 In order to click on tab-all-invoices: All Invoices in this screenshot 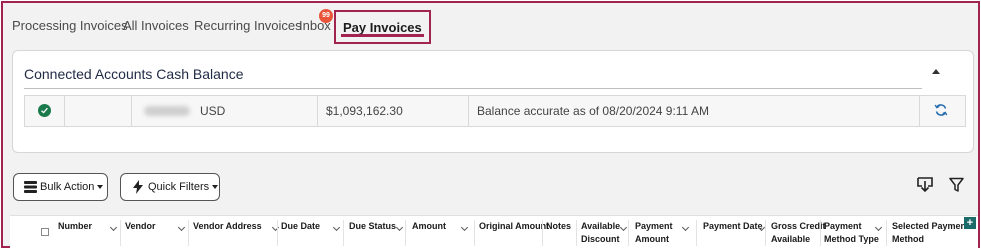, I will do `click(156, 25)`.